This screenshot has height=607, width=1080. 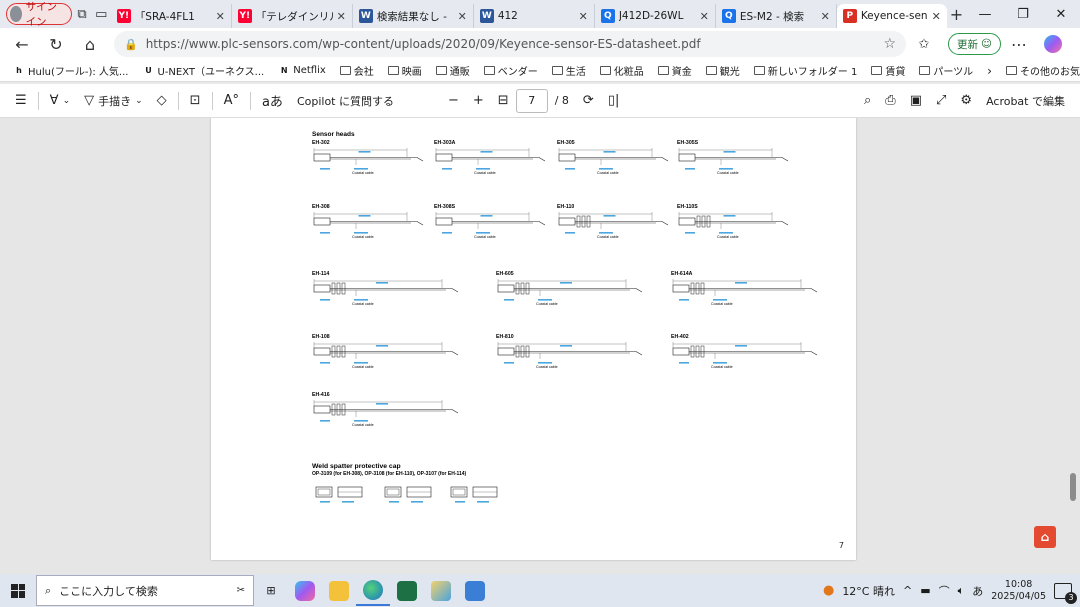 I want to click on gear-icon: ⚙, so click(x=966, y=100).